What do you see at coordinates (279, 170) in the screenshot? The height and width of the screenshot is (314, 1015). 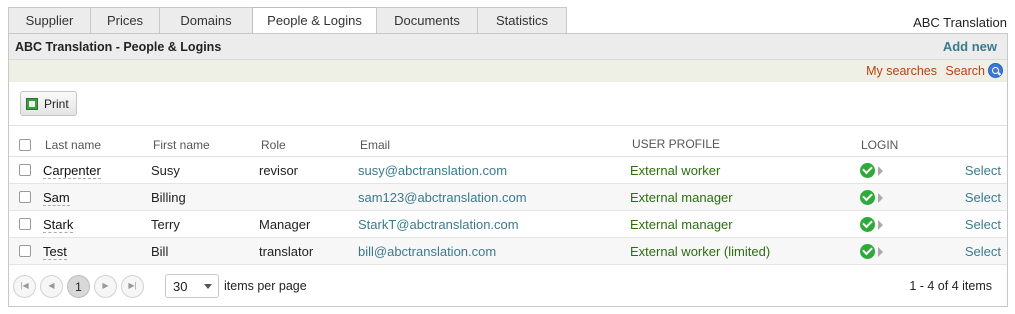 I see `role-cell: revisor` at bounding box center [279, 170].